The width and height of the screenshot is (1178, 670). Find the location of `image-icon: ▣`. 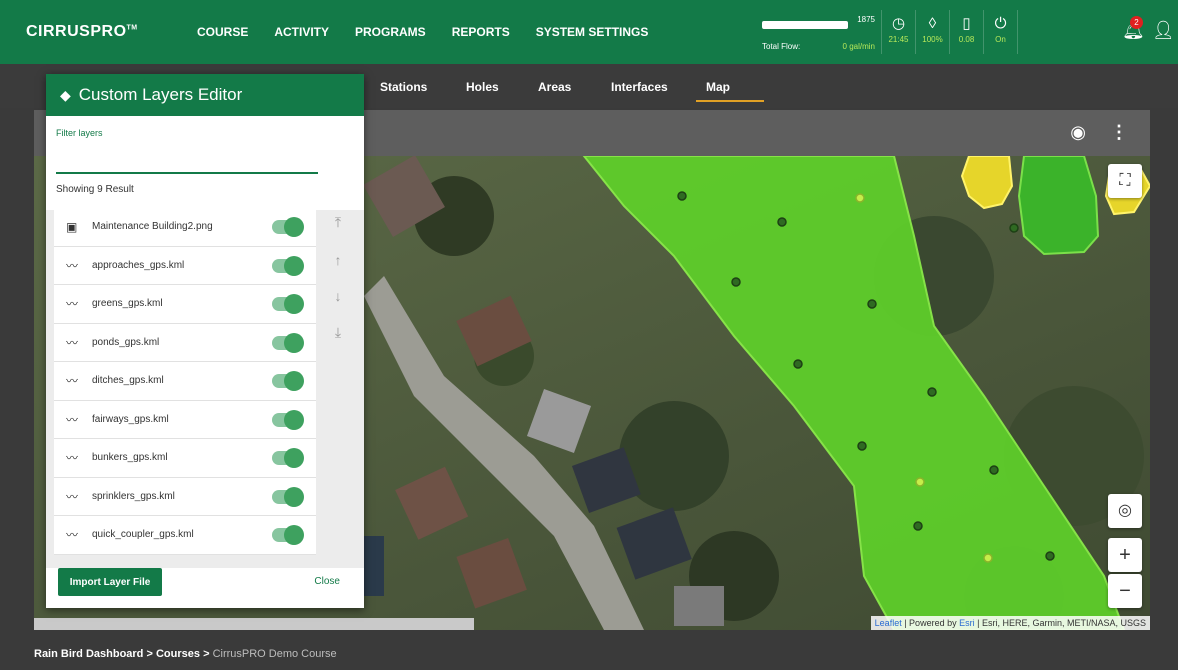

image-icon: ▣ is located at coordinates (72, 226).